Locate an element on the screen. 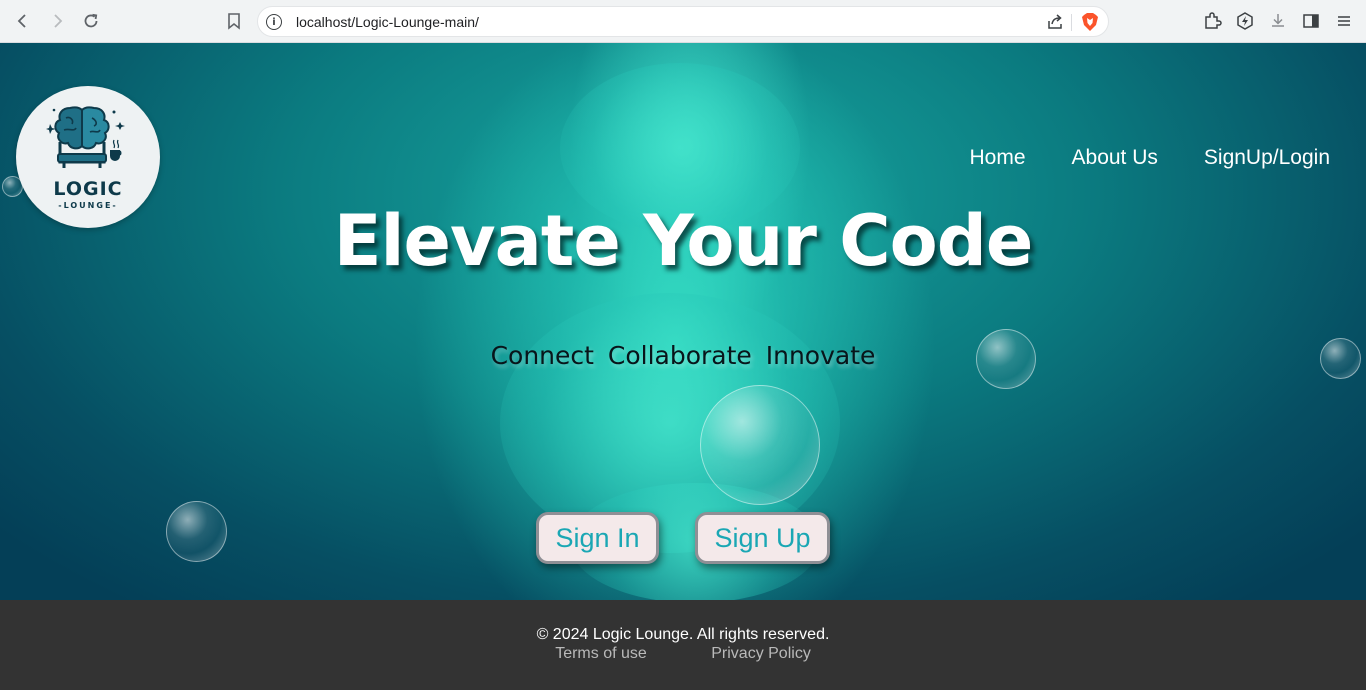 Image resolution: width=1366 pixels, height=690 pixels. footer-links: Terms of use Privacy Policy is located at coordinates (683, 654).